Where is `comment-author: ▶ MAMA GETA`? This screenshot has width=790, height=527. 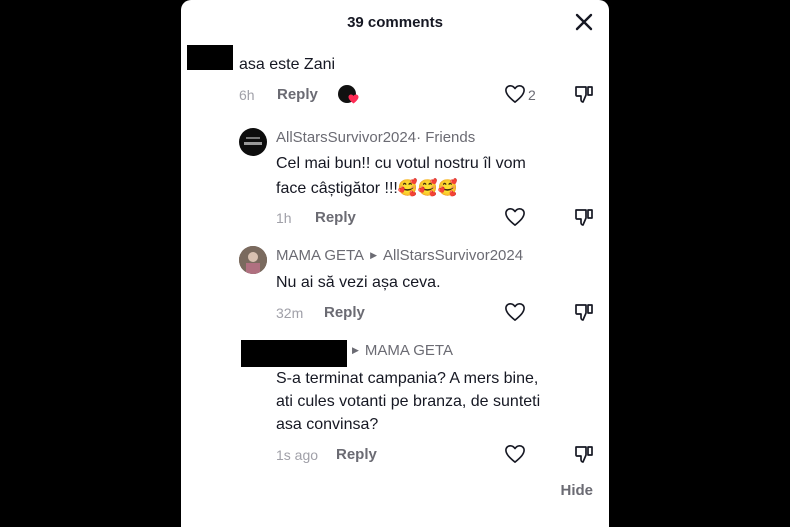 comment-author: ▶ MAMA GETA is located at coordinates (402, 350).